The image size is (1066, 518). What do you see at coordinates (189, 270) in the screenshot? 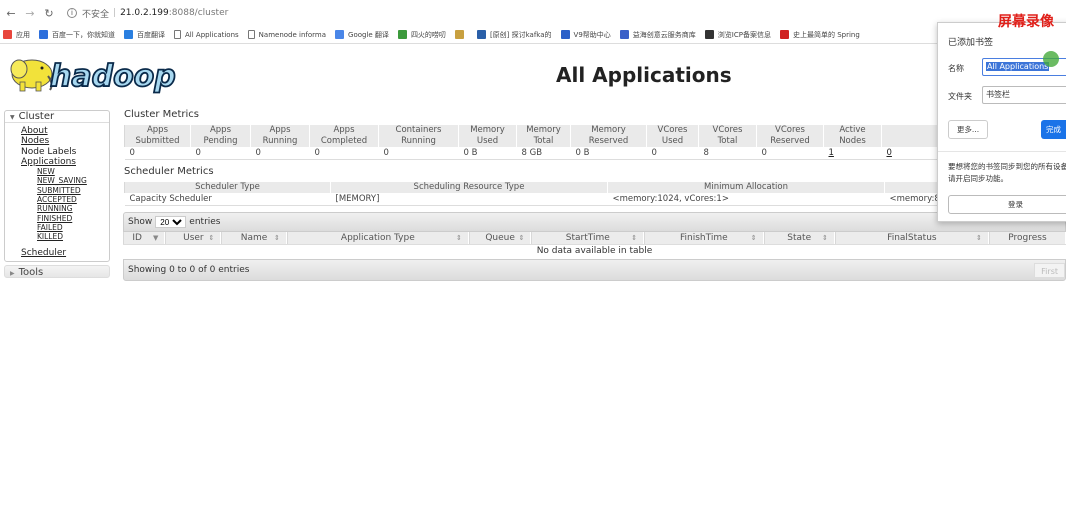
I see `entries-info: Showing 0 to 0 of 0 entries` at bounding box center [189, 270].